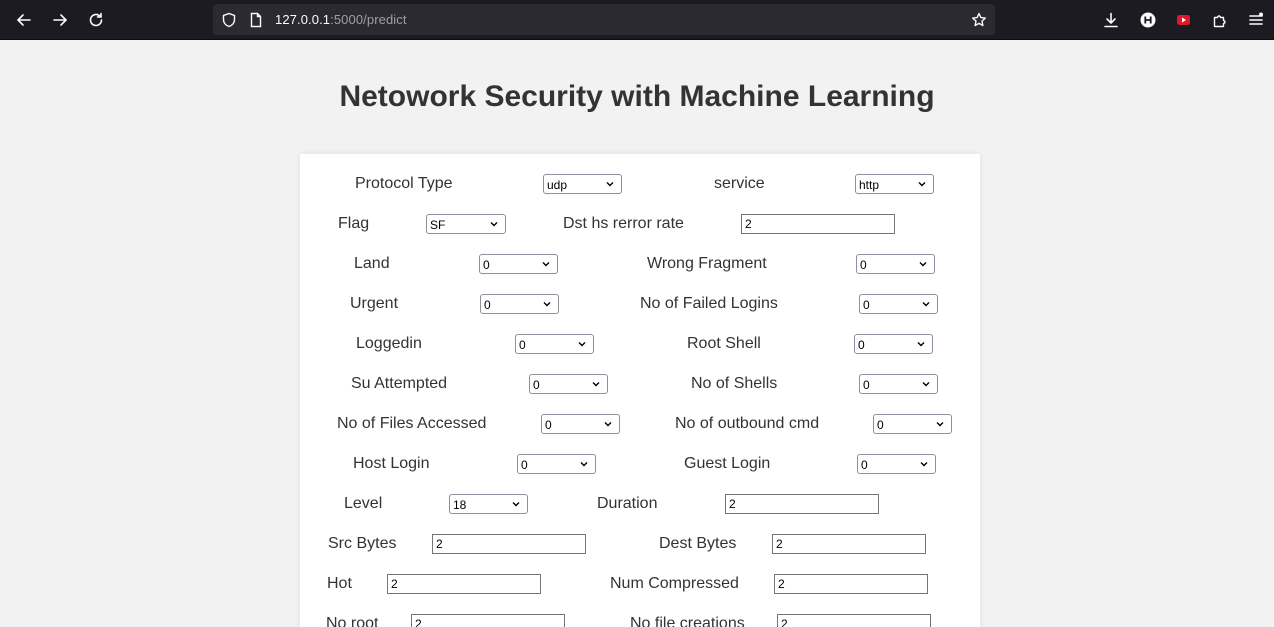 This screenshot has height=627, width=1274. I want to click on host-login-select: 0, so click(556, 464).